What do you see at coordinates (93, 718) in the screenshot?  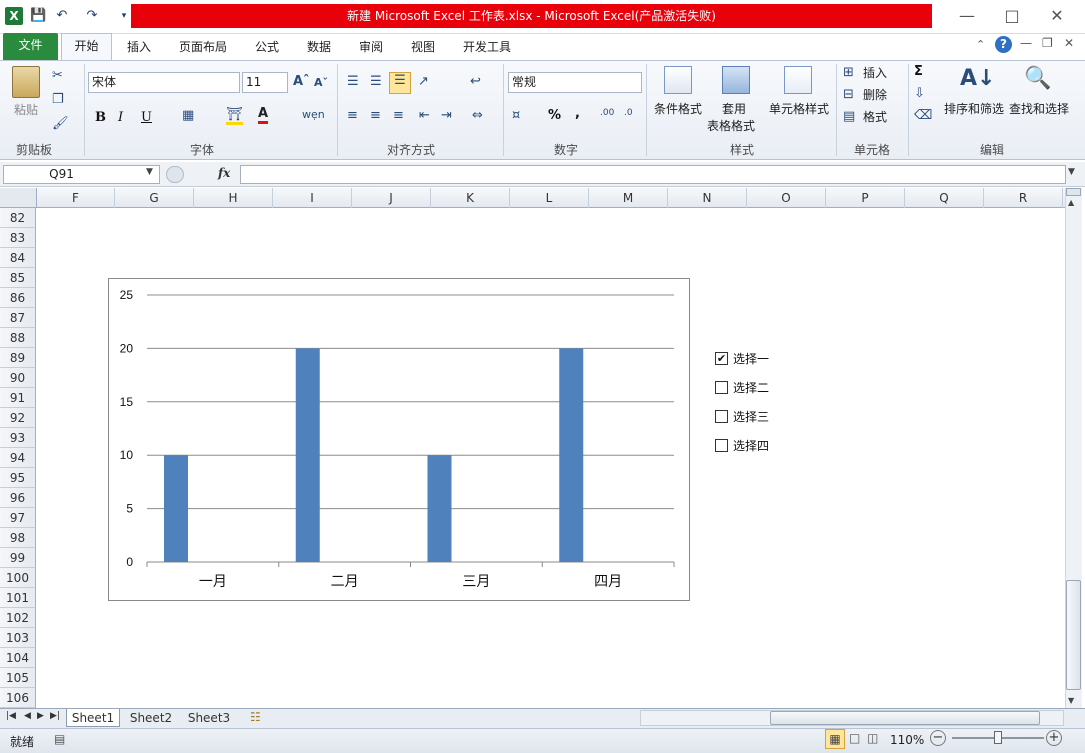 I see `sheet-tab-sheet1: Sheet1` at bounding box center [93, 718].